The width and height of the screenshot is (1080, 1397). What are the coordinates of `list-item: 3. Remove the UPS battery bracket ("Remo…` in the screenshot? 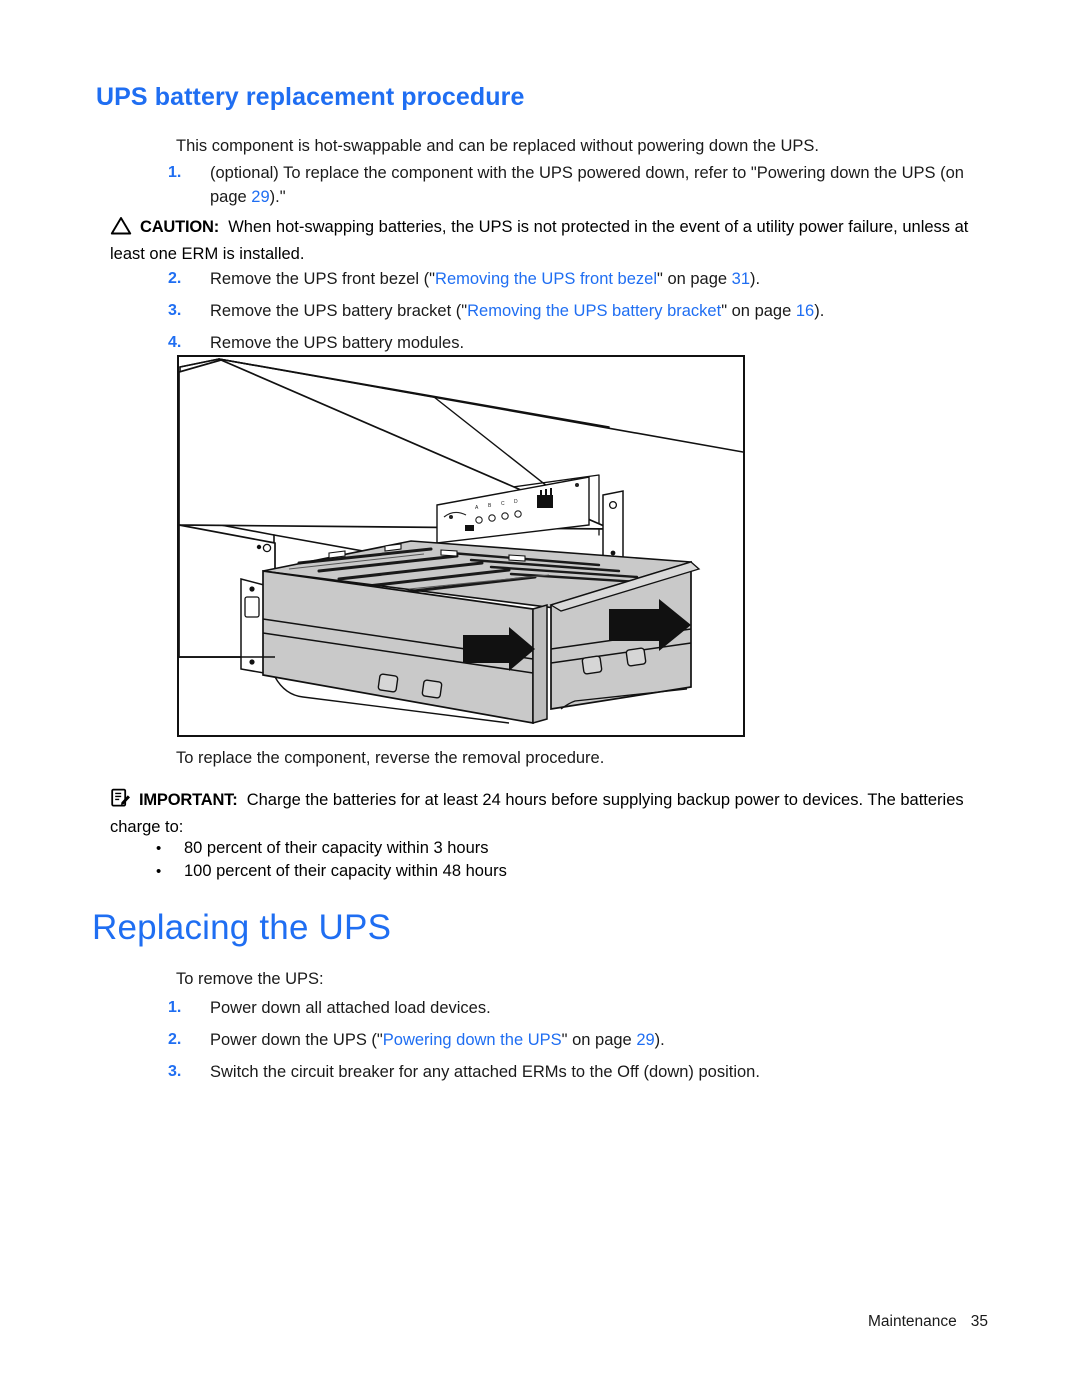 It's located at (578, 311).